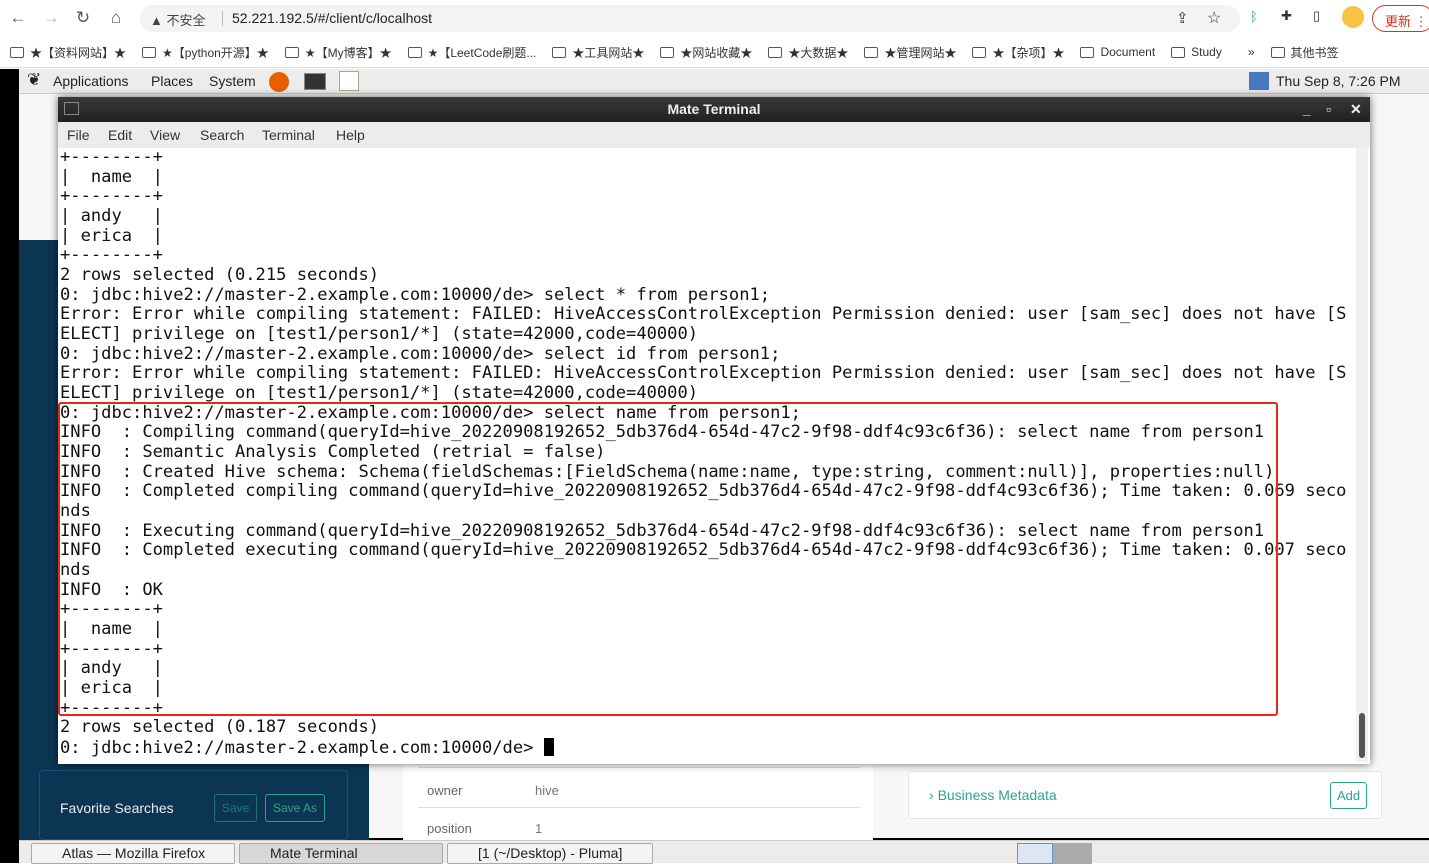  Describe the element at coordinates (548, 747) in the screenshot. I see `text-cursor` at that location.